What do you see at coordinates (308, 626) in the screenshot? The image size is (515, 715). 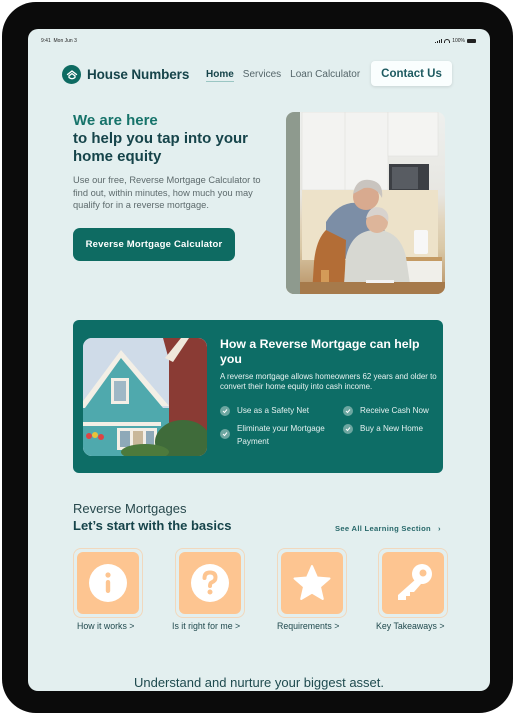 I see `tile-label: Requirements >` at bounding box center [308, 626].